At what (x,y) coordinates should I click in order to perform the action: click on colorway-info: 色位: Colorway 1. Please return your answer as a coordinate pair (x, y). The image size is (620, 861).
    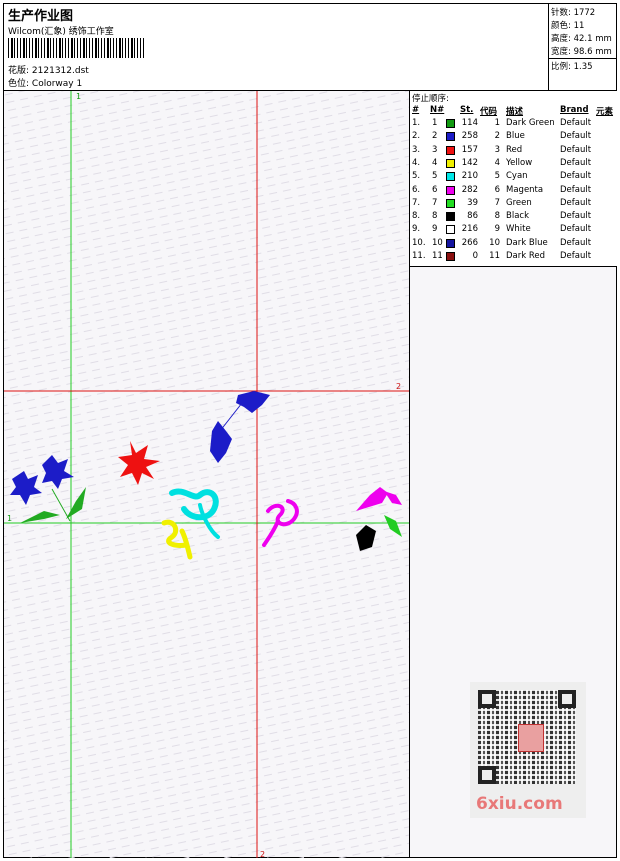
    Looking at the image, I should click on (45, 82).